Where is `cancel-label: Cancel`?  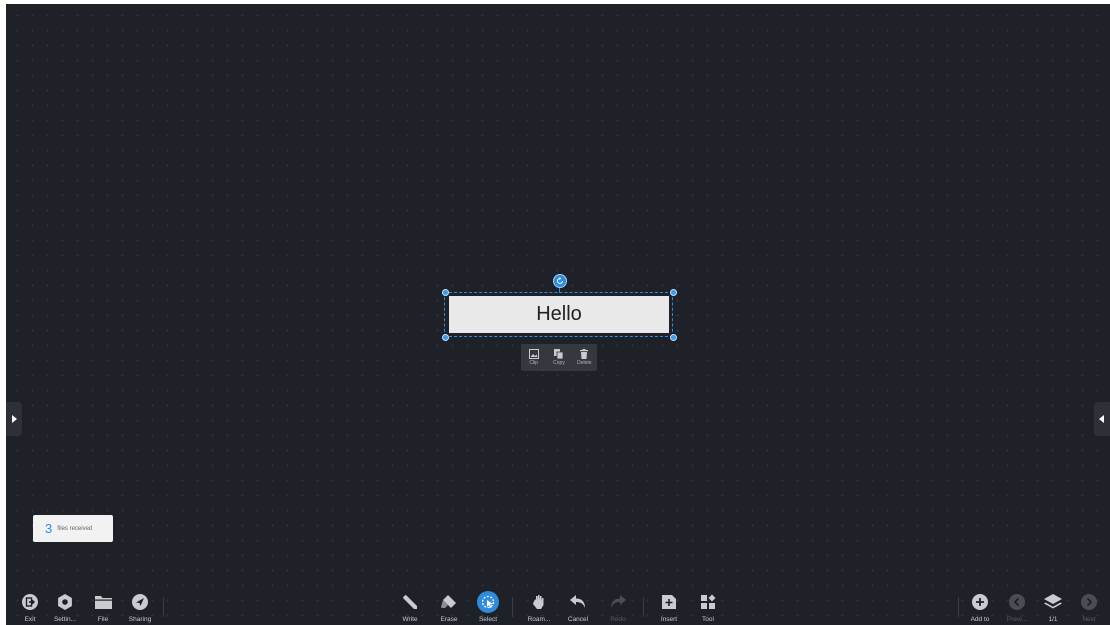
cancel-label: Cancel is located at coordinates (578, 619).